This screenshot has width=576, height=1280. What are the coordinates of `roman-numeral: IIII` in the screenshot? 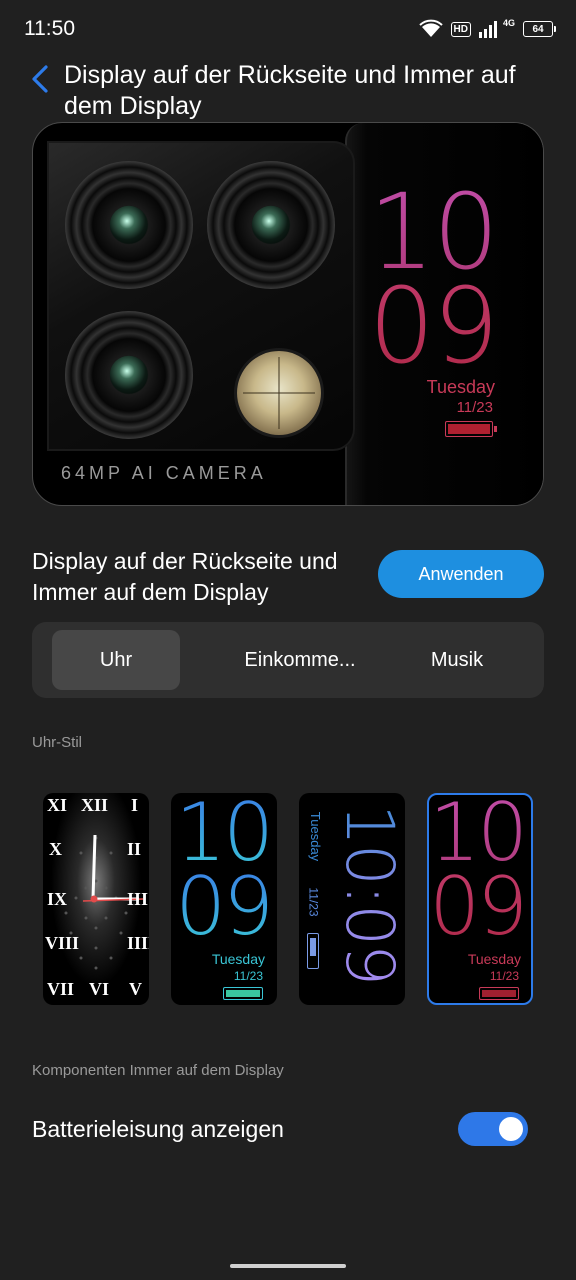 It's located at (138, 943).